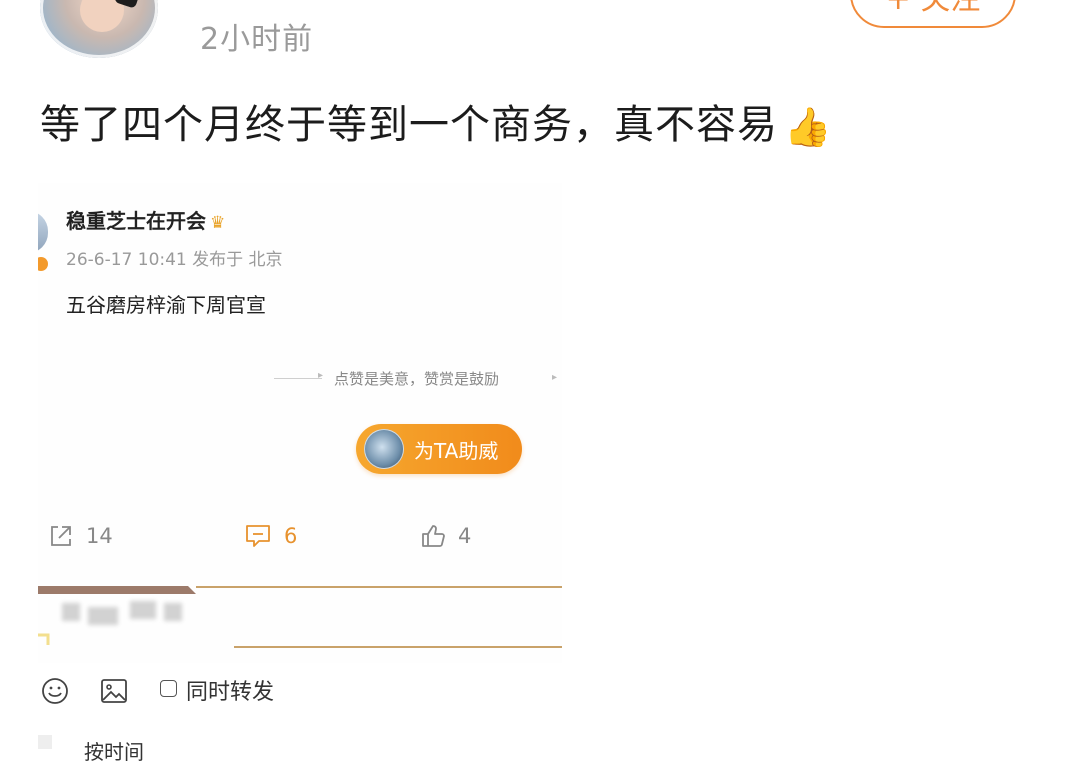  I want to click on image-icon, so click(114, 691).